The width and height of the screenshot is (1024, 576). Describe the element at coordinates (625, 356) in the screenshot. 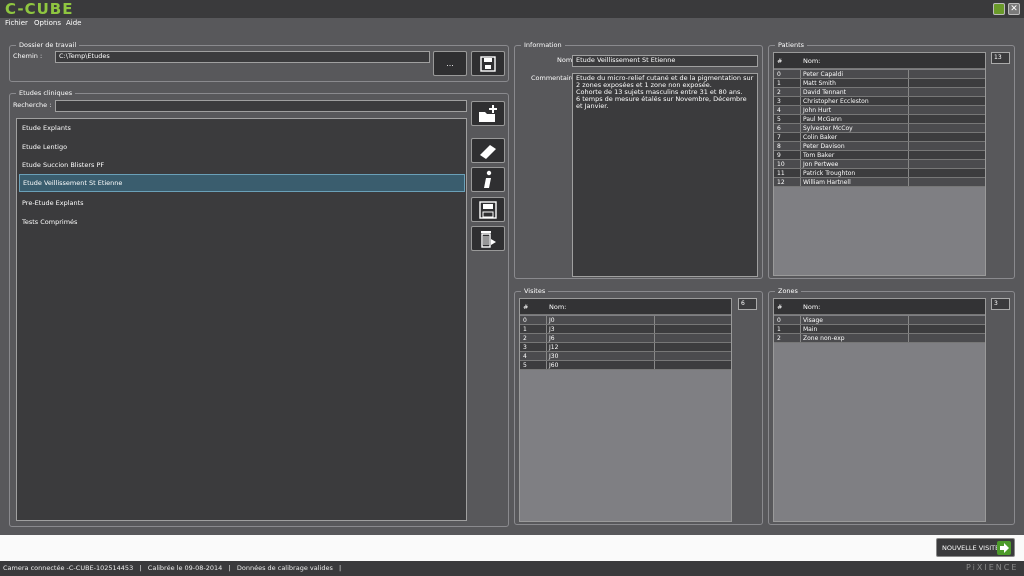

I see `visits-row: 4 J30` at that location.